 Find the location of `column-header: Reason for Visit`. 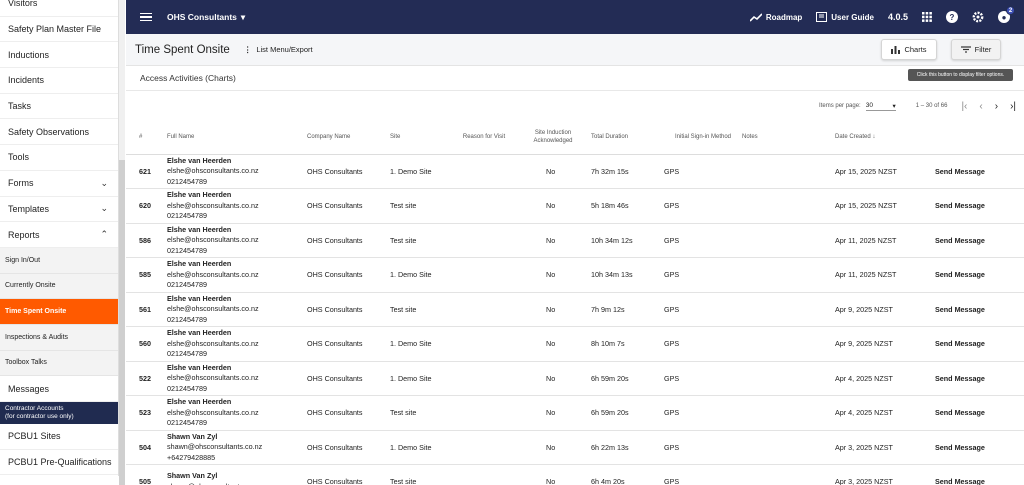

column-header: Reason for Visit is located at coordinates (484, 137).